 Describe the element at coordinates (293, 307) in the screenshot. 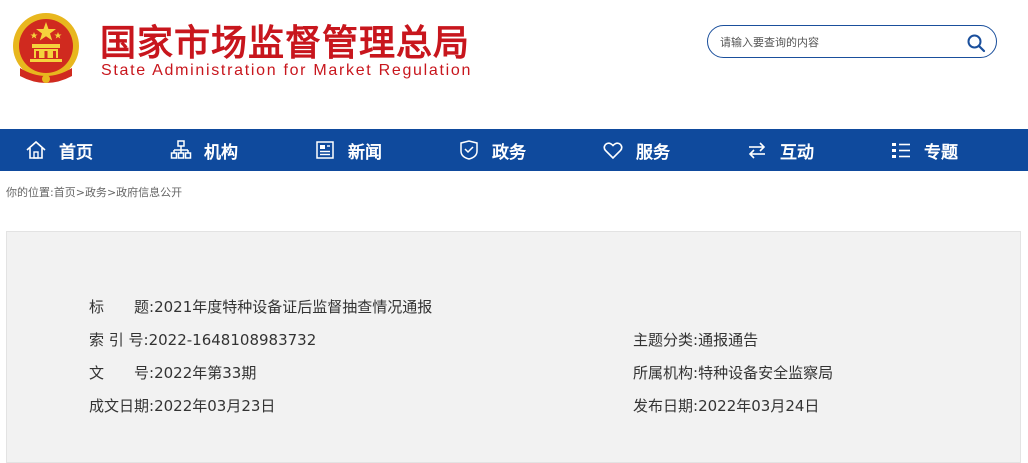

I see `info-title-value: 2021年度特种设备证后监督抽查情况通报` at that location.